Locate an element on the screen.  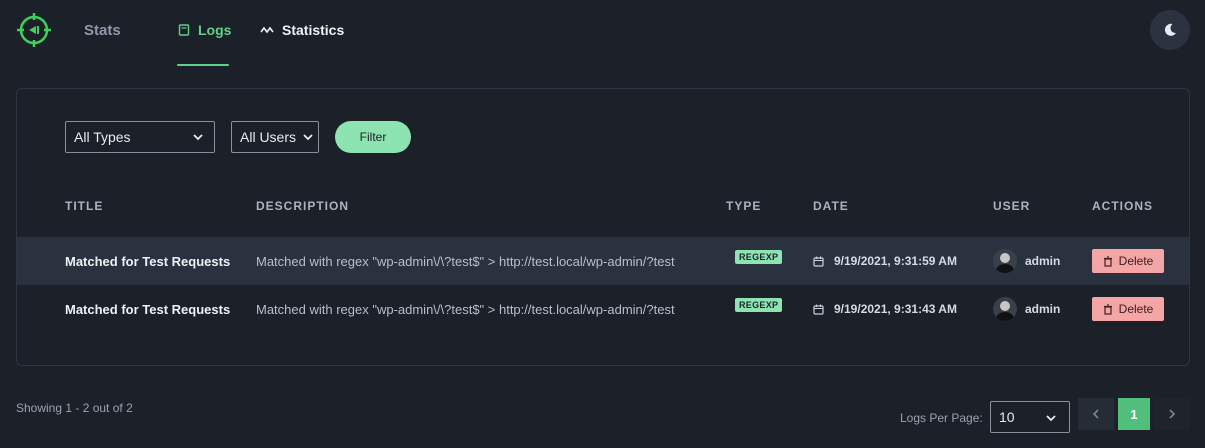
user-select-value: All Users is located at coordinates (268, 137).